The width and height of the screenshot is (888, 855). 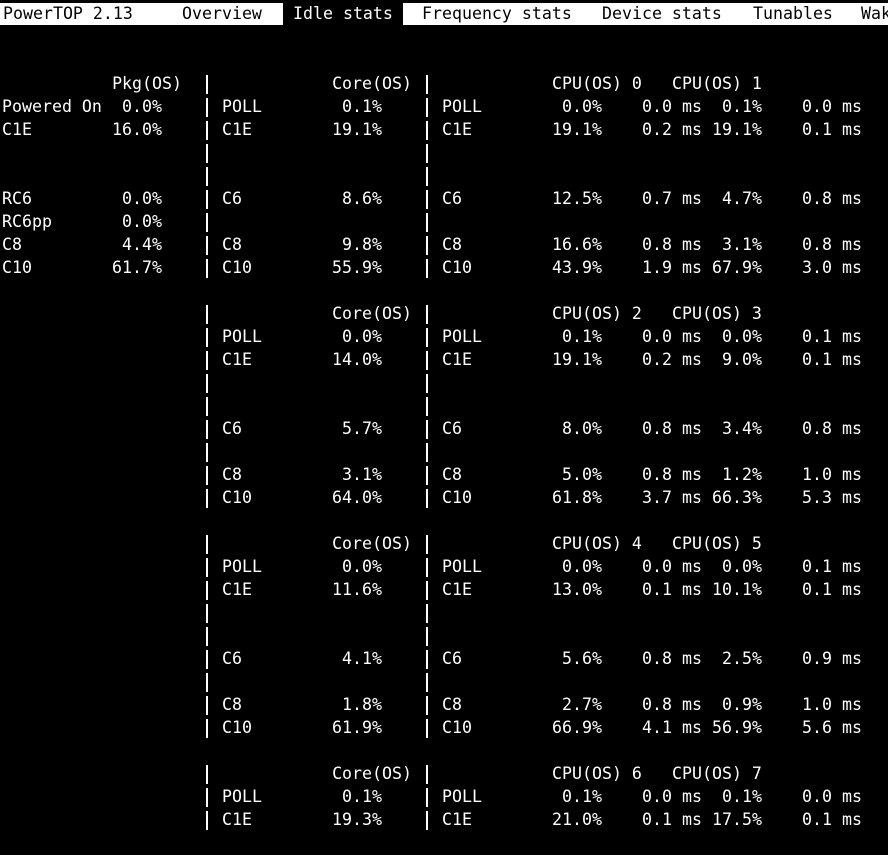 I want to click on core-state-value: 0.1%, so click(x=362, y=796).